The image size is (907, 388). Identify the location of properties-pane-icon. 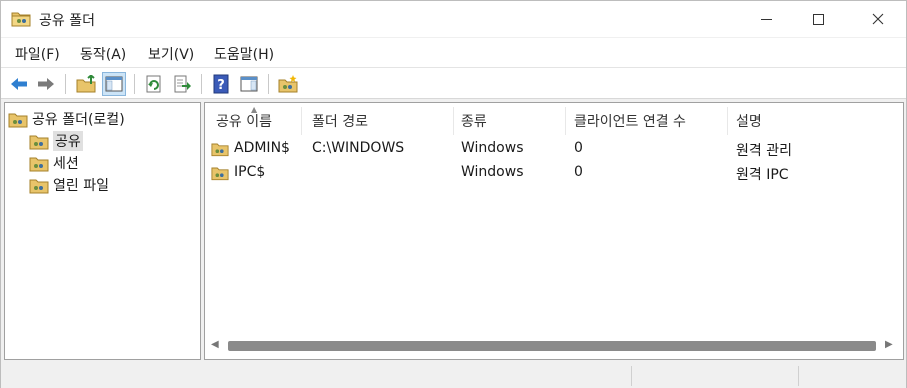
(249, 84).